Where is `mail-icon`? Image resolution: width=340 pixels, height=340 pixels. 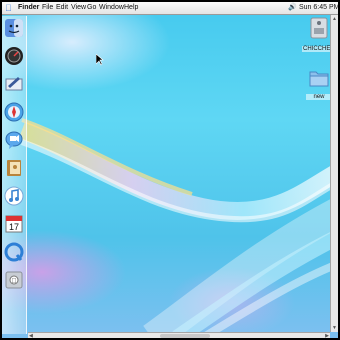
mail-icon is located at coordinates (14, 84).